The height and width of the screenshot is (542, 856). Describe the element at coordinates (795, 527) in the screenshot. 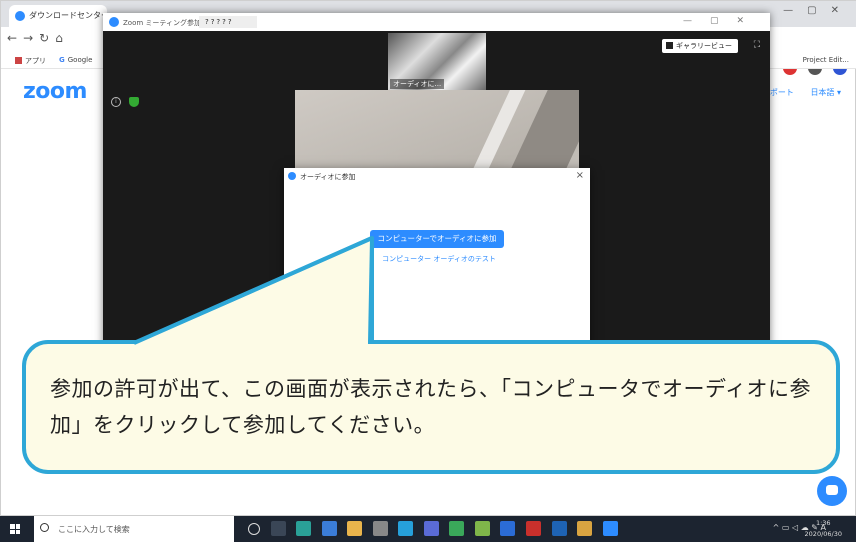

I see `volume-icon: ◁` at that location.